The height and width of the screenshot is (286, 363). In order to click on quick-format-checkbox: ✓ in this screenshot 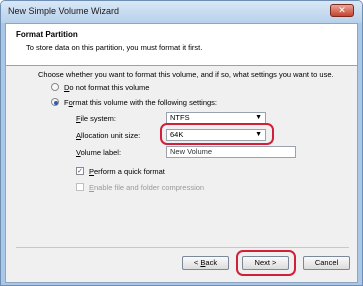, I will do `click(80, 171)`.